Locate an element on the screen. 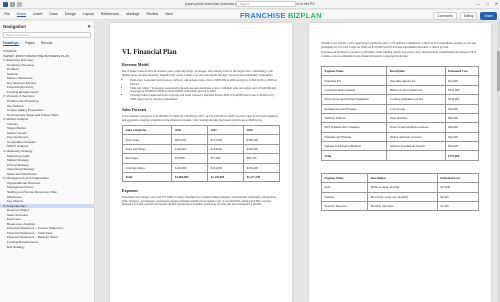 The width and height of the screenshot is (500, 302). table-cell: $350,000 is located at coordinates (462, 90).